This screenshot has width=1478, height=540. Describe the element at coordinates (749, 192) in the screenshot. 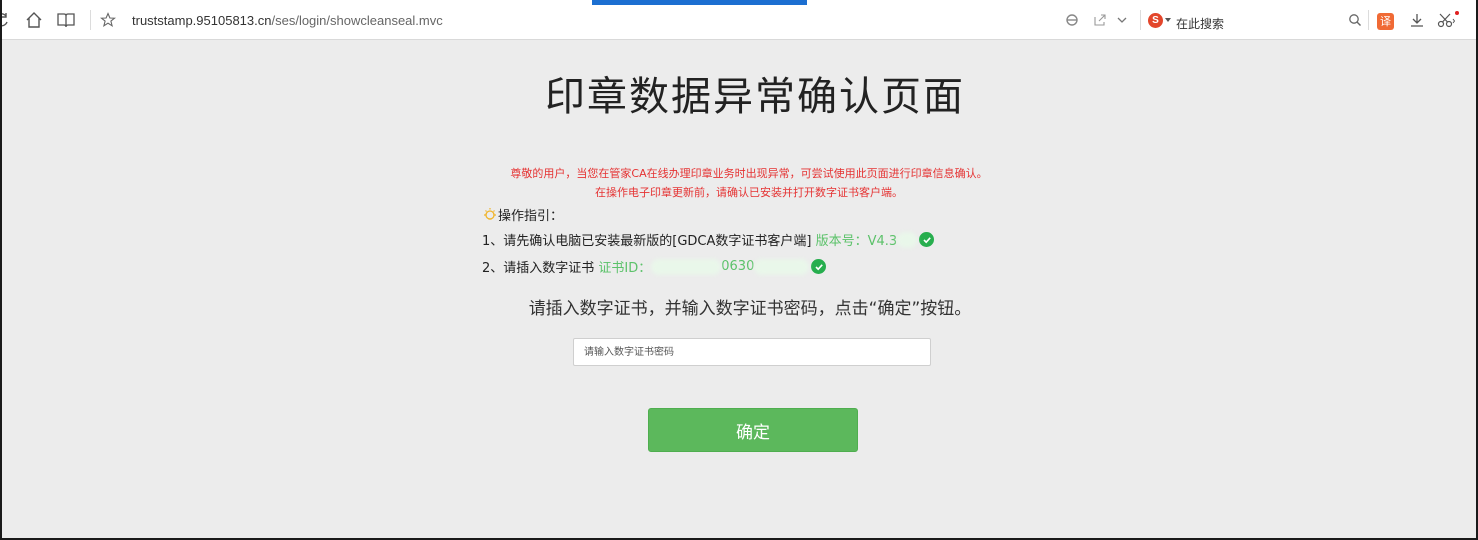

I see `notice-line-2: 在操作电子印章更新前，请确认已安装并打开数字证书客户端。` at that location.